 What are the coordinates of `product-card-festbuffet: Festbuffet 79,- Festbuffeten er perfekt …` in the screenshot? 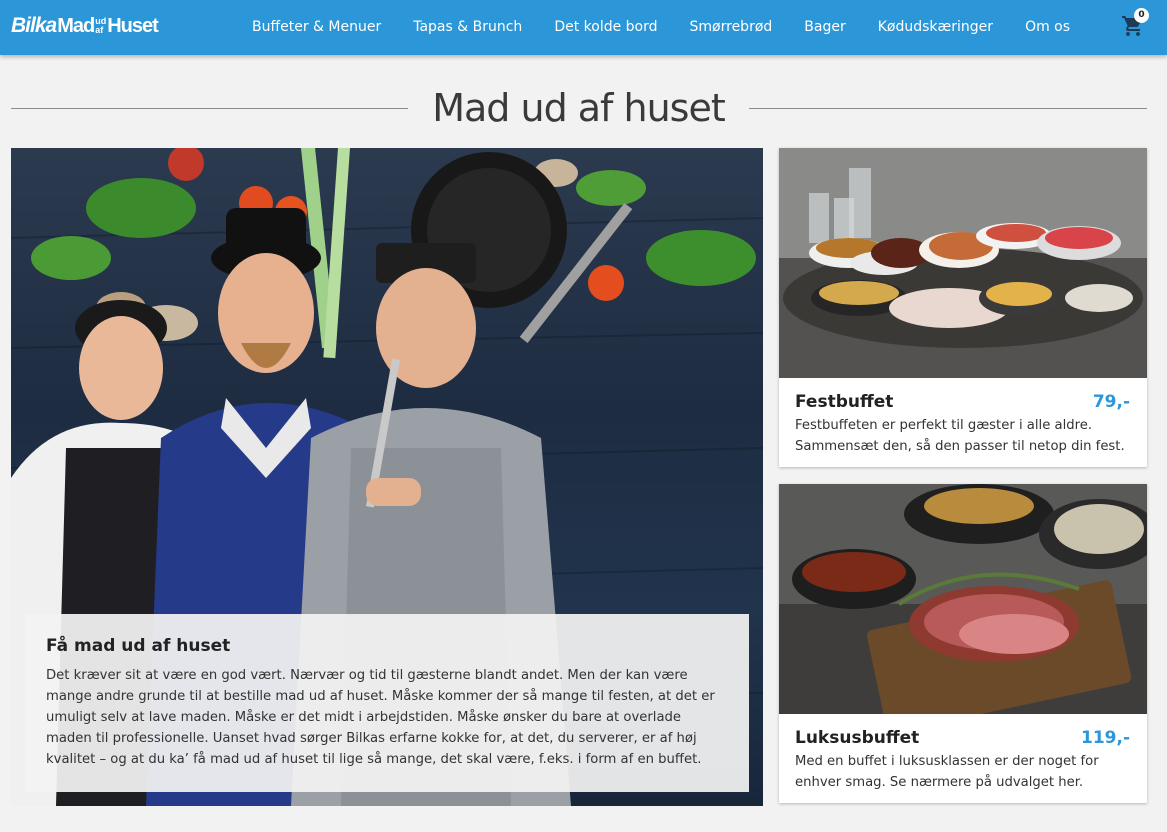 It's located at (963, 307).